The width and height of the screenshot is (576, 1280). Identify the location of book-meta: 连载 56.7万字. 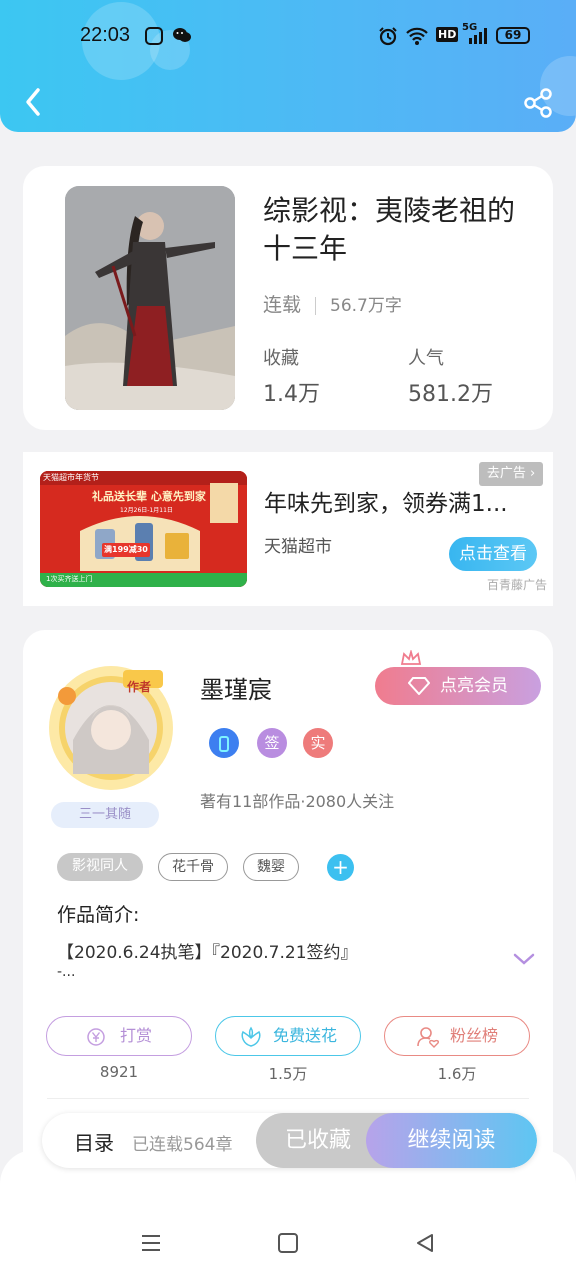
(332, 303).